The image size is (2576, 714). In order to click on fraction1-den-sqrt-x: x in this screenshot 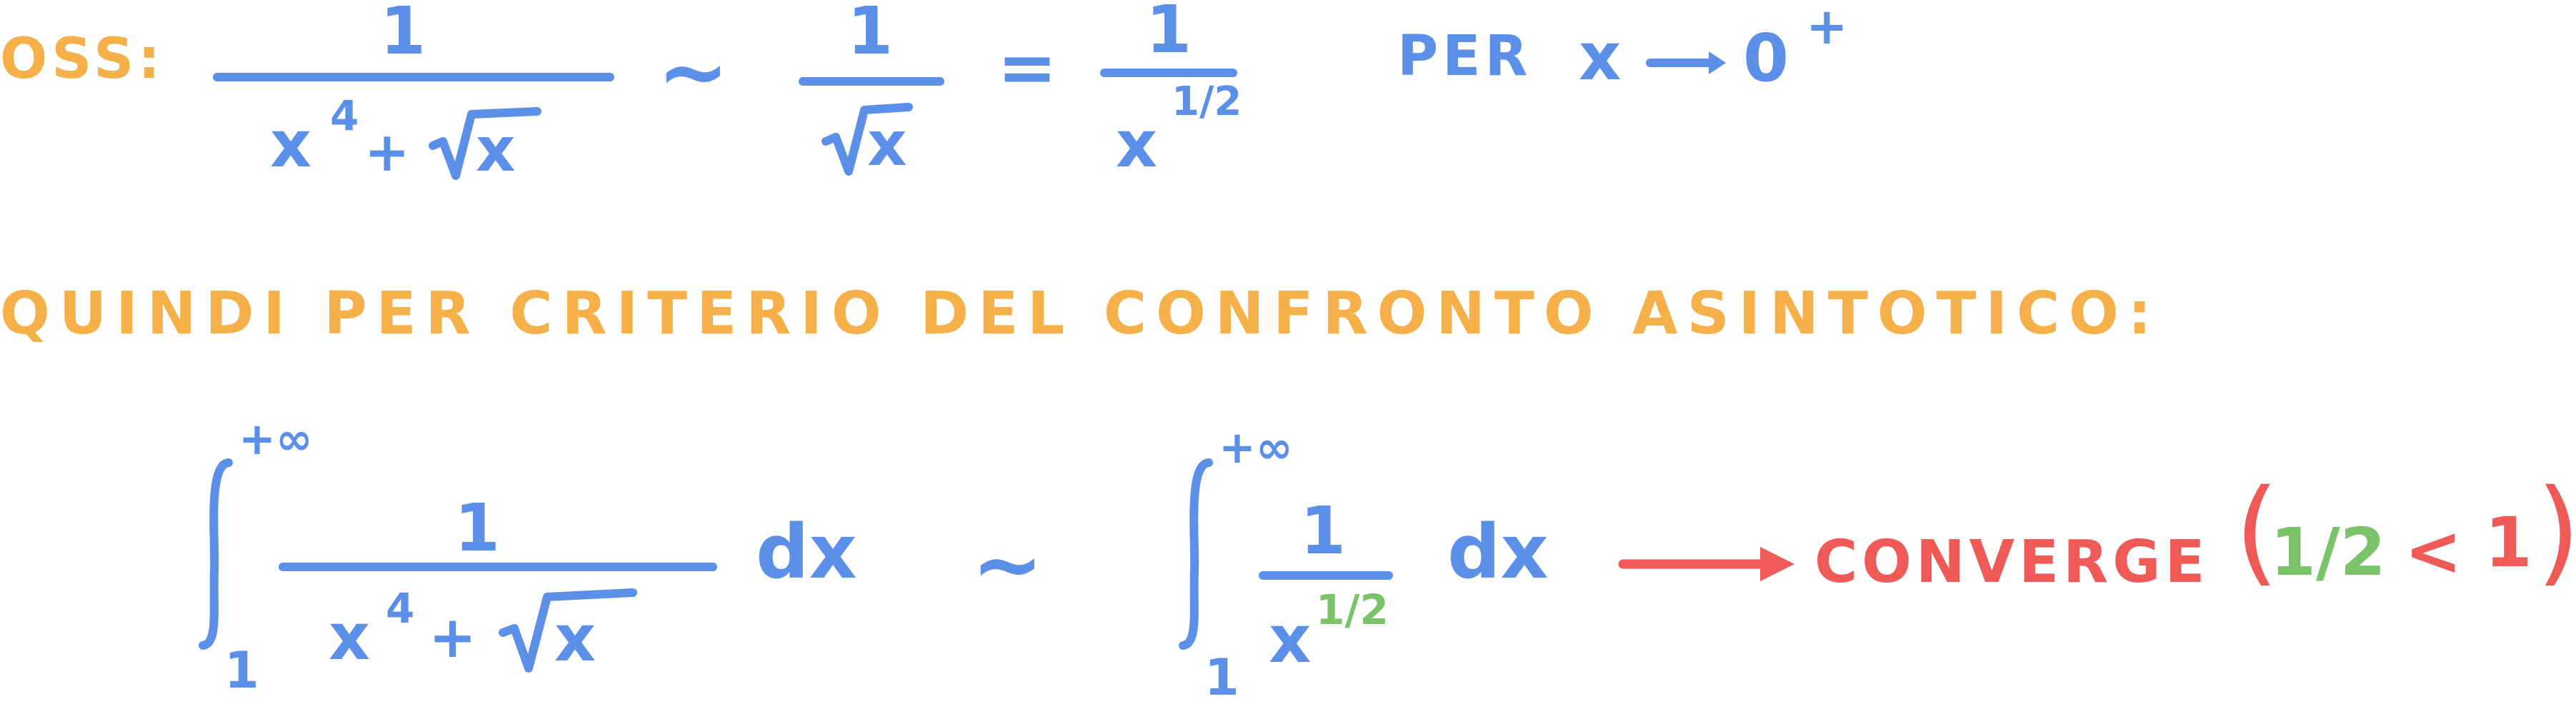, I will do `click(496, 150)`.